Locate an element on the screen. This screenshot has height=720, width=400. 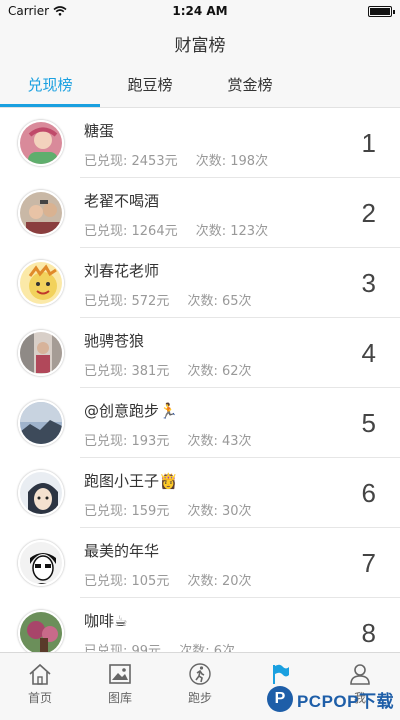
user-stats: 已兑现: 193元 次数: 43次 is located at coordinates (175, 439).